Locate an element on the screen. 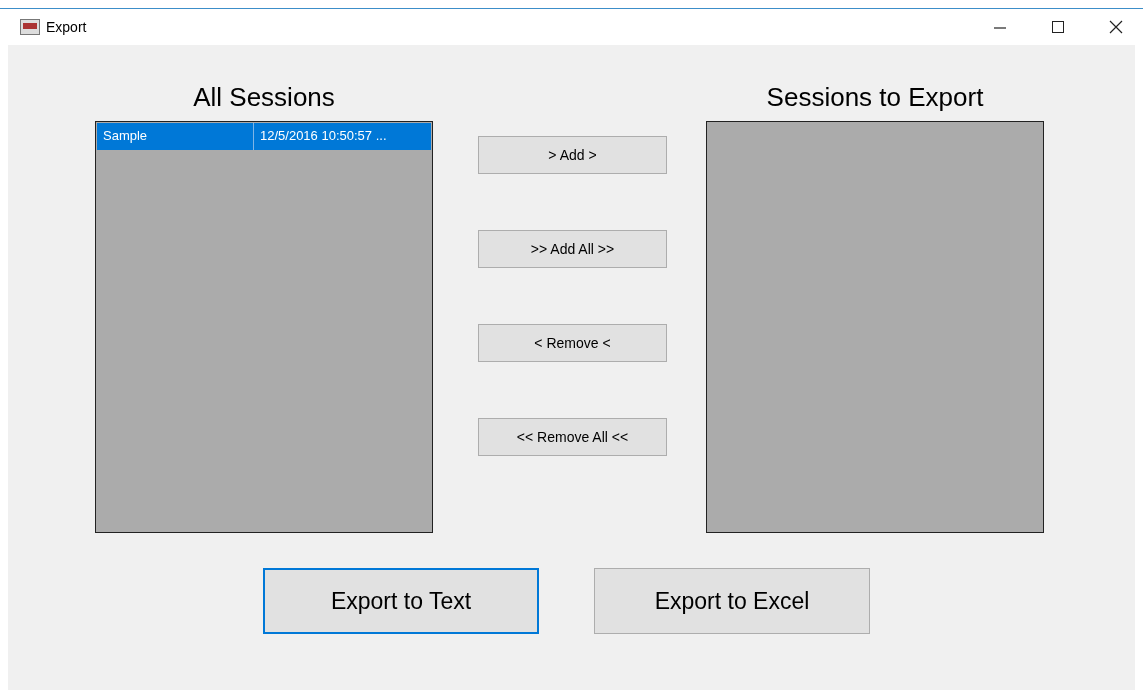  app-icon is located at coordinates (30, 27).